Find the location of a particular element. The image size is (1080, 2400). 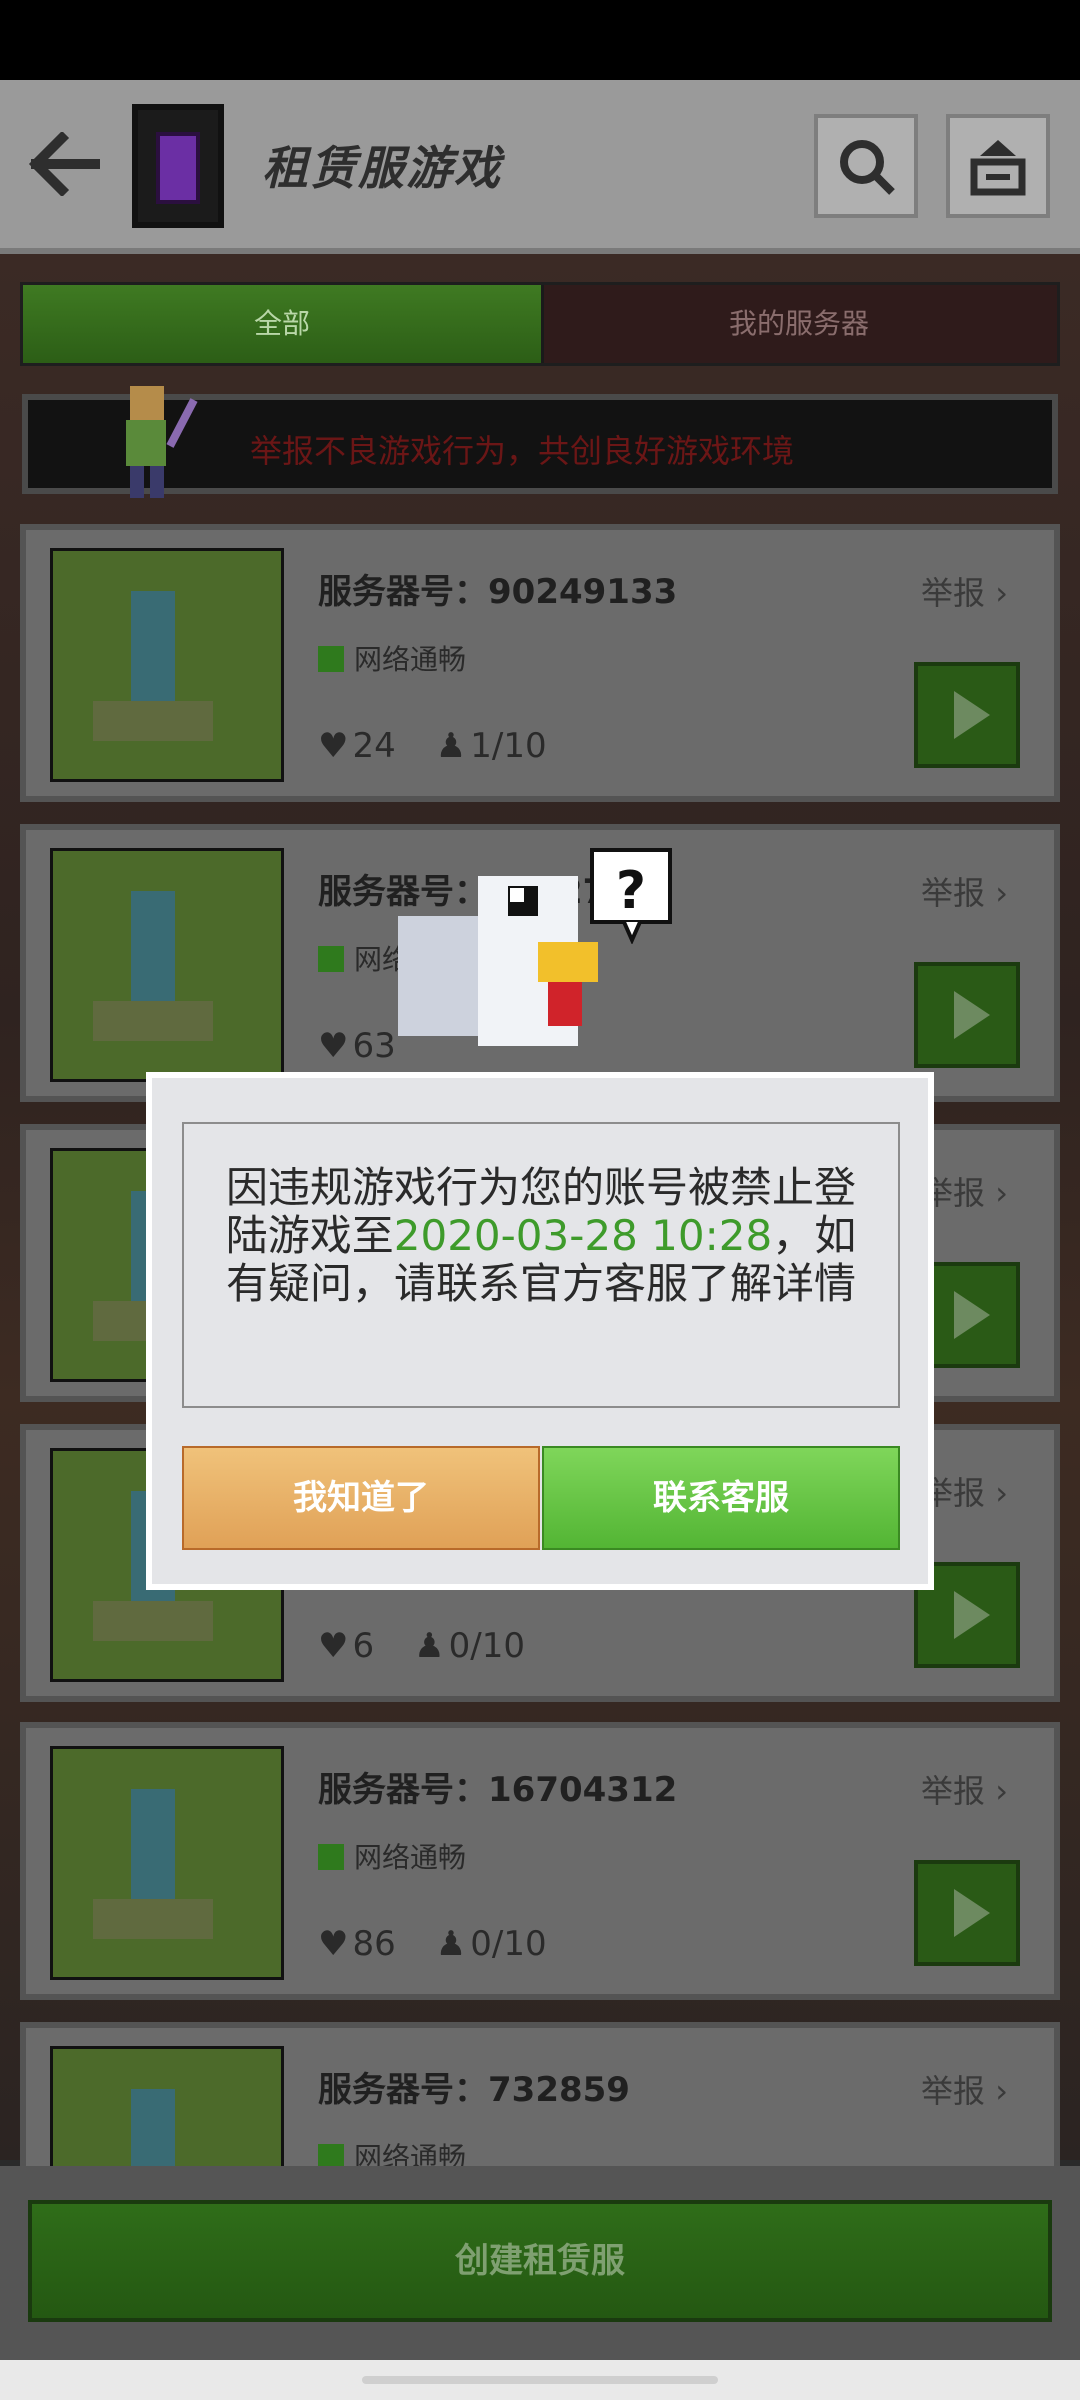

create-server-button: 创建租赁服 is located at coordinates (540, 2261).